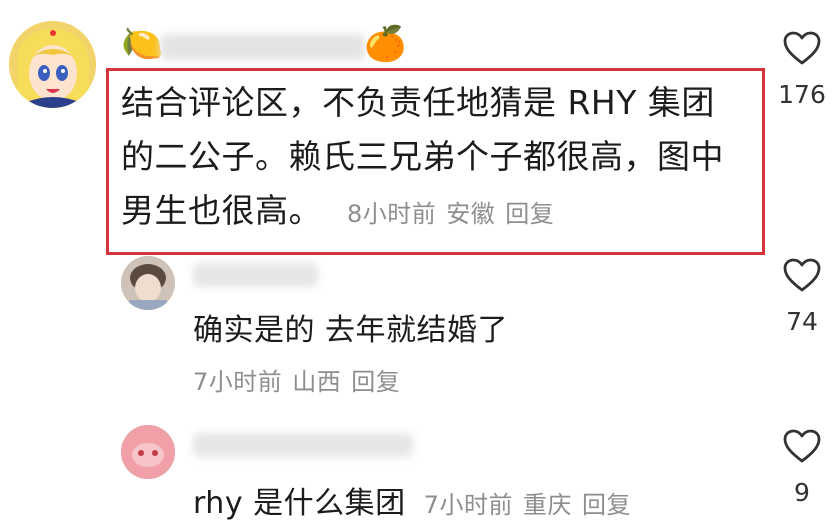  Describe the element at coordinates (392, 214) in the screenshot. I see `comment-time: 8小时前` at that location.